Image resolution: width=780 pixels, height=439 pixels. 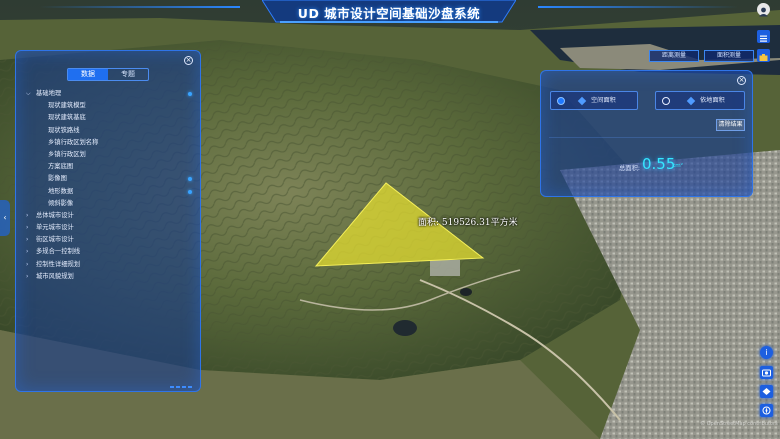 What do you see at coordinates (763, 55) in the screenshot?
I see `toolbox-icon` at bounding box center [763, 55].